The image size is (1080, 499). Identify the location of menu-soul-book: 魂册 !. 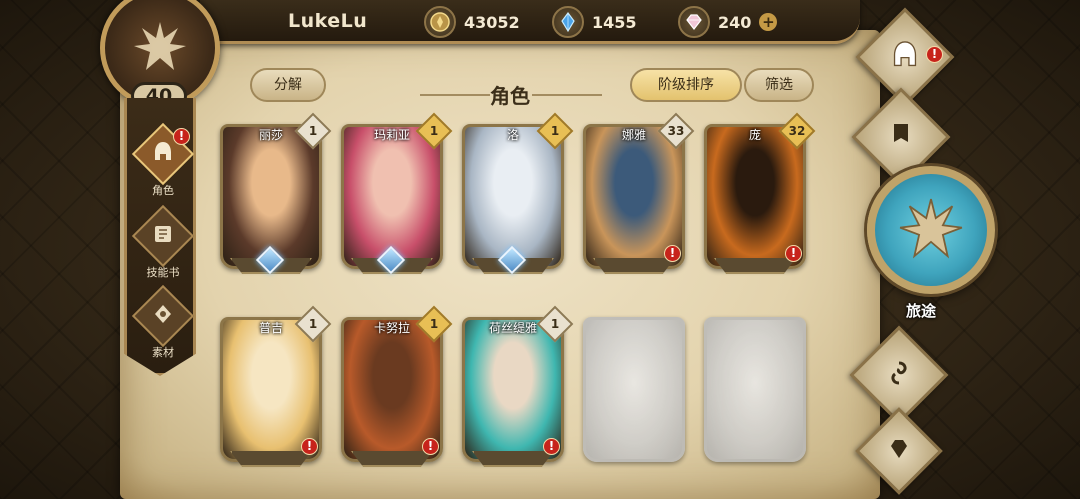
(905, 57).